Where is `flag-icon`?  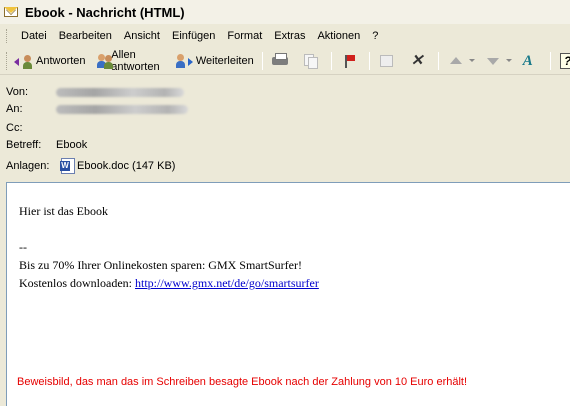
flag-icon is located at coordinates (349, 61).